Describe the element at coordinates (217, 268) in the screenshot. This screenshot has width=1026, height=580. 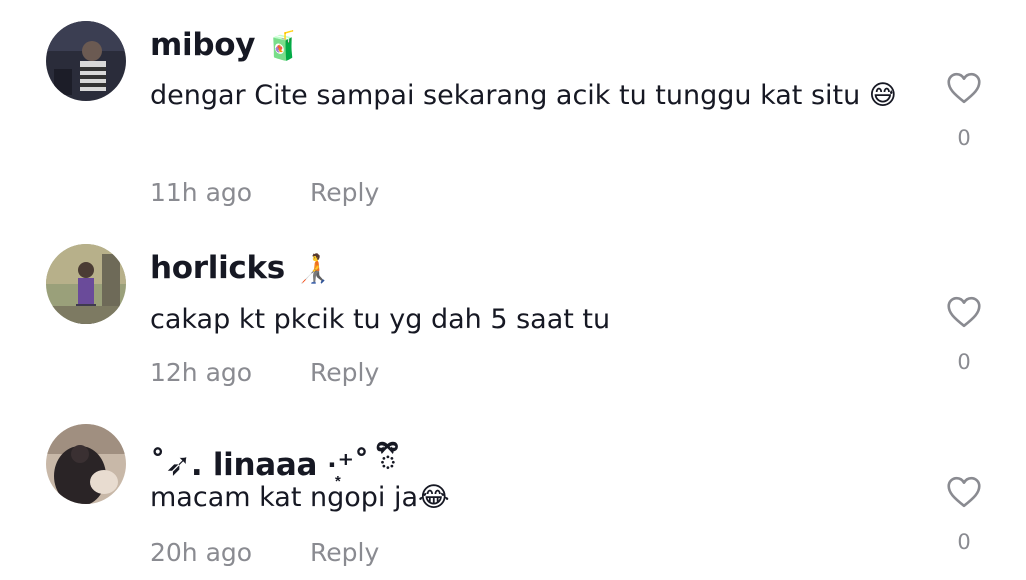
I see `username-text: horlicks` at that location.